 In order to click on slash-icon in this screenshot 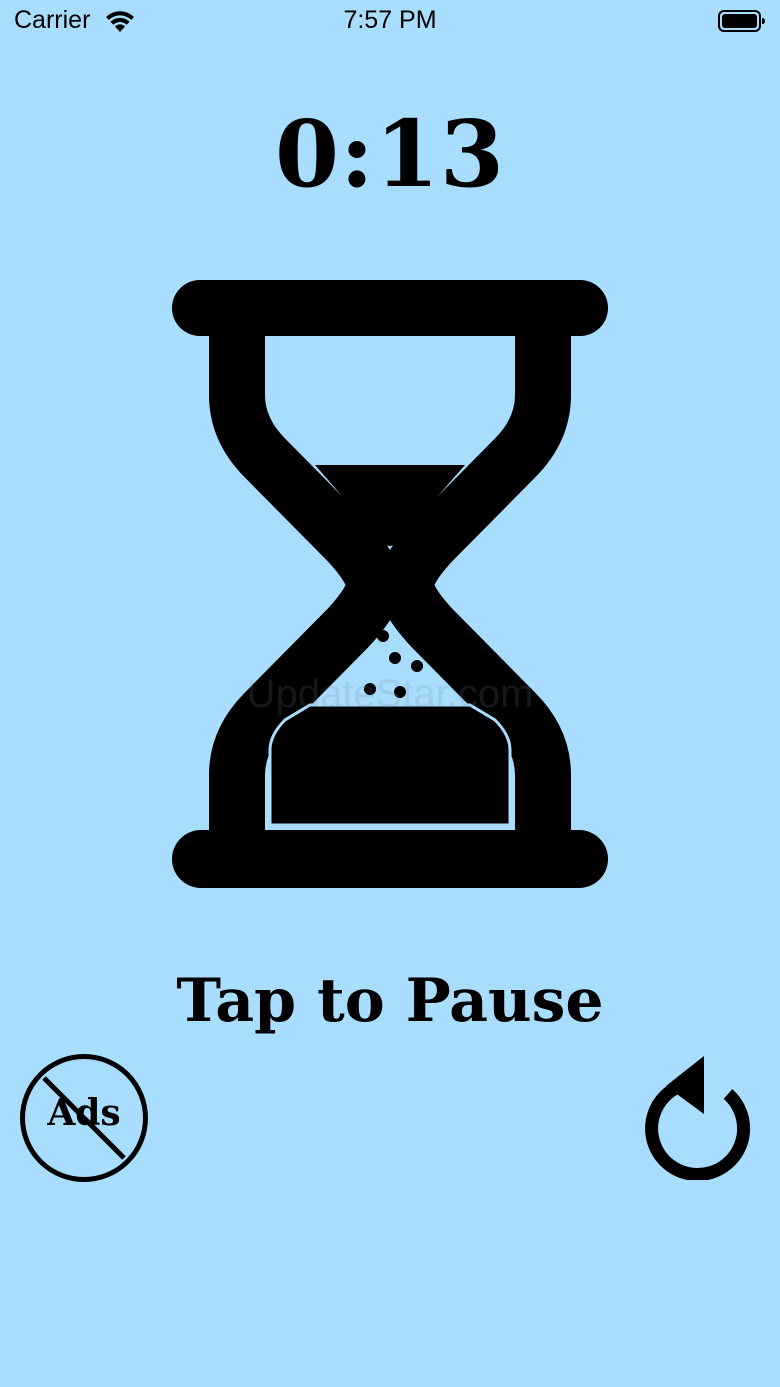, I will do `click(84, 1118)`.